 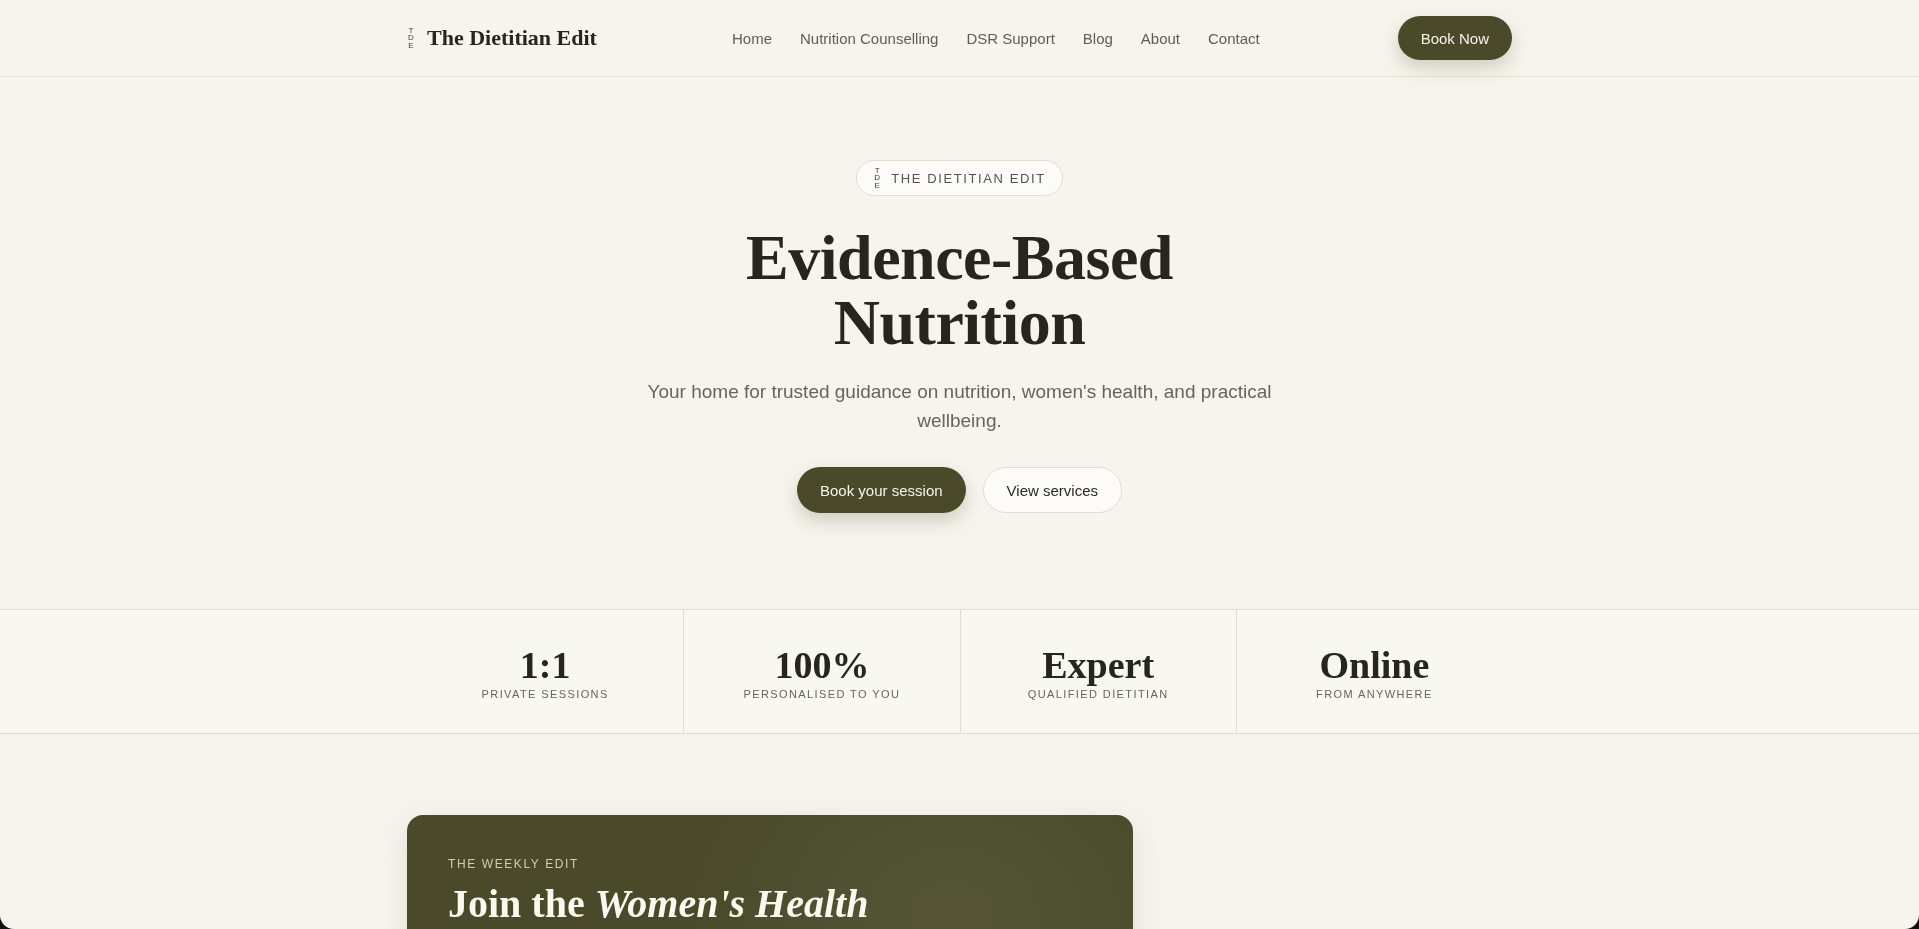 I want to click on nav-link: DSR Support, so click(x=1010, y=38).